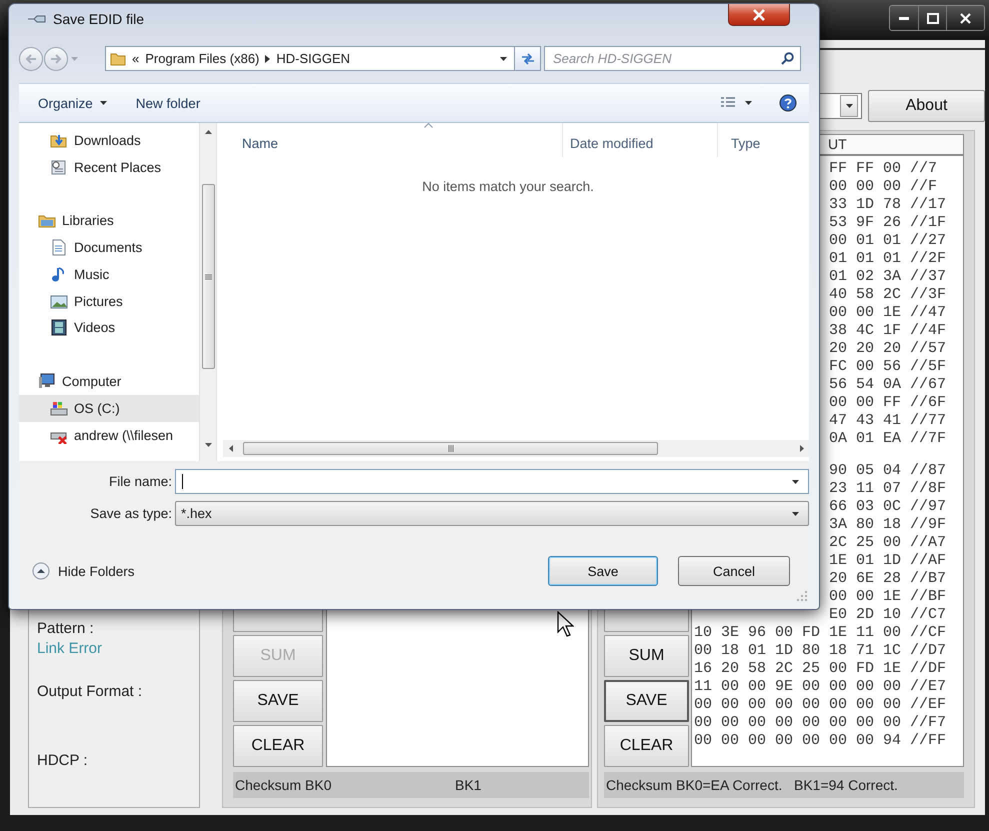 This screenshot has width=989, height=831. Describe the element at coordinates (887, 579) in the screenshot. I see `hex-line: 20 6E 28 //B7` at that location.